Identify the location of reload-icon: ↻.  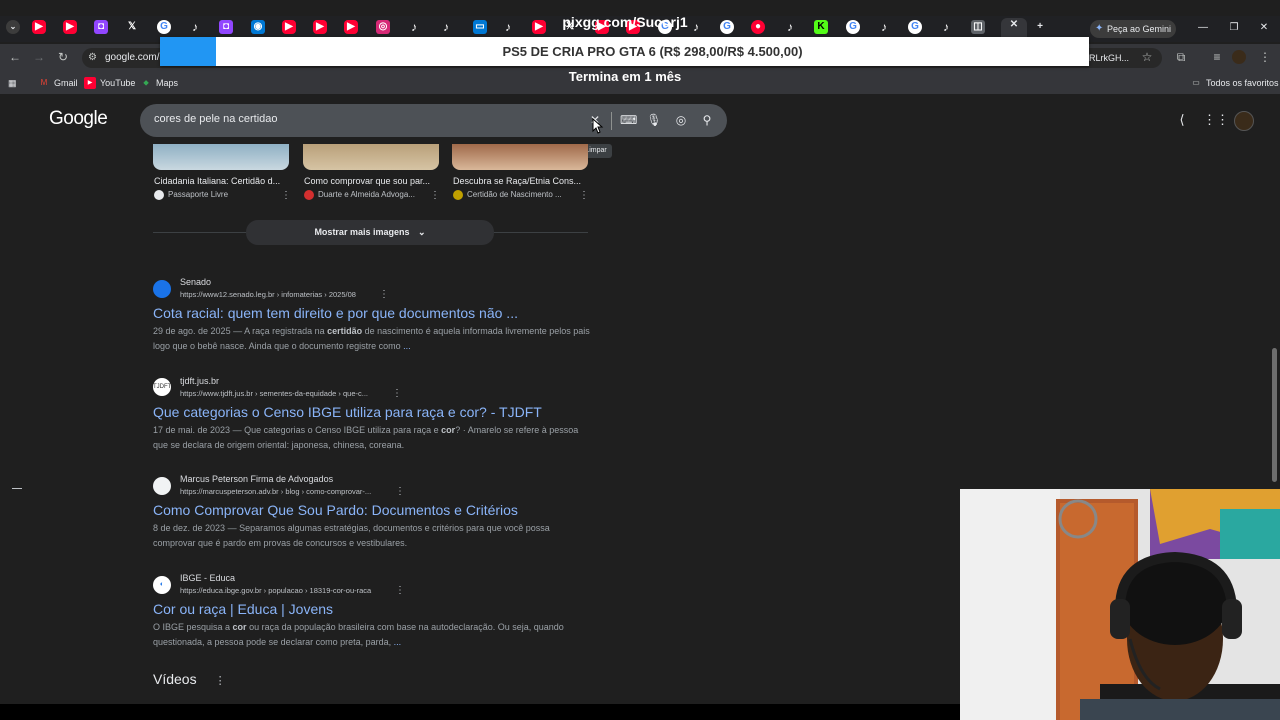
(63, 57).